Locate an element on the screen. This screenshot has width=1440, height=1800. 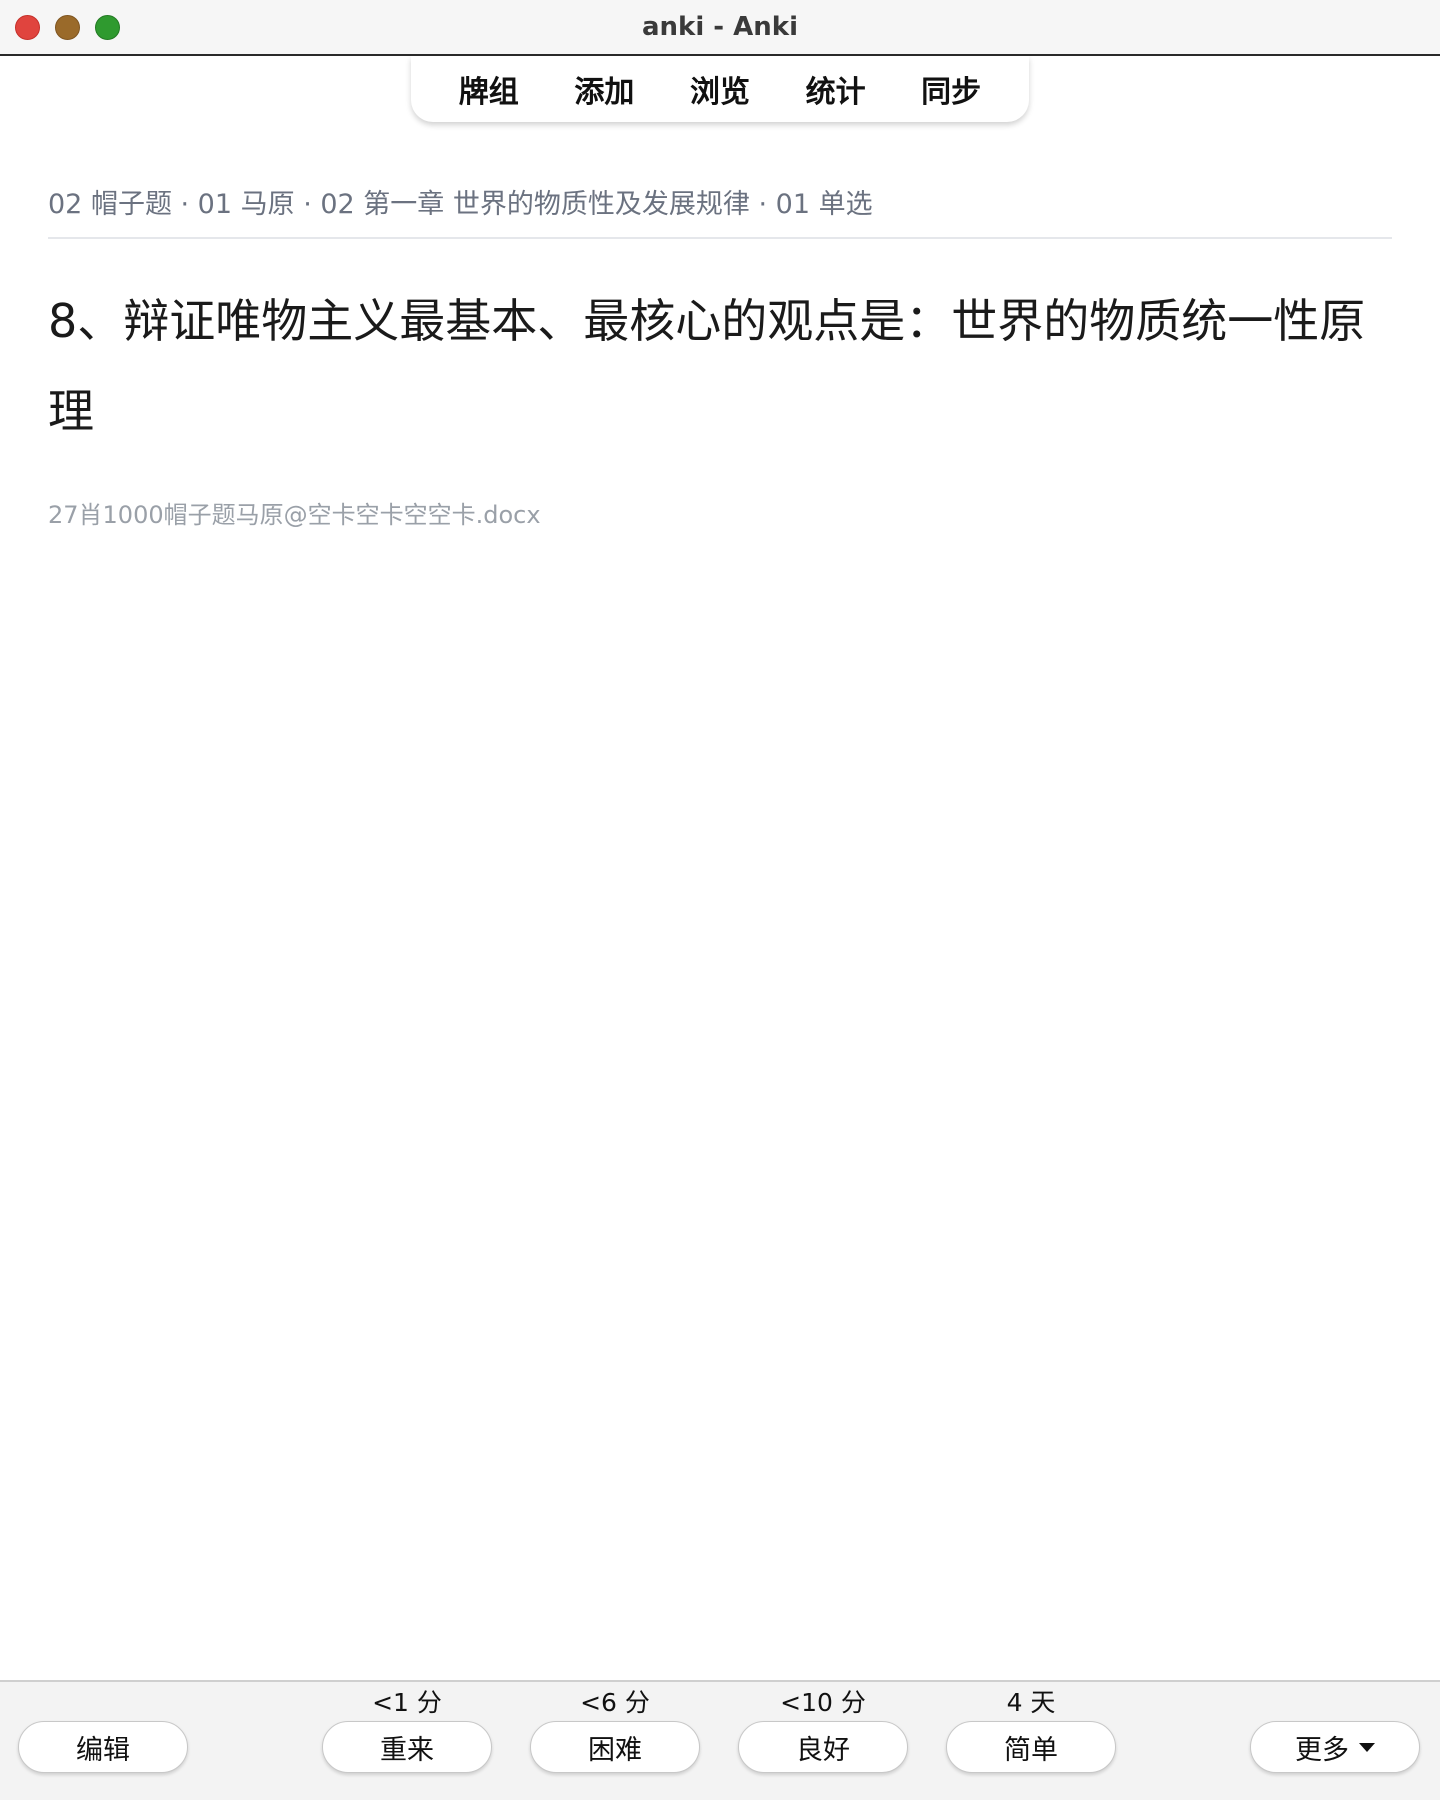
hard-button: 困难 is located at coordinates (615, 1747).